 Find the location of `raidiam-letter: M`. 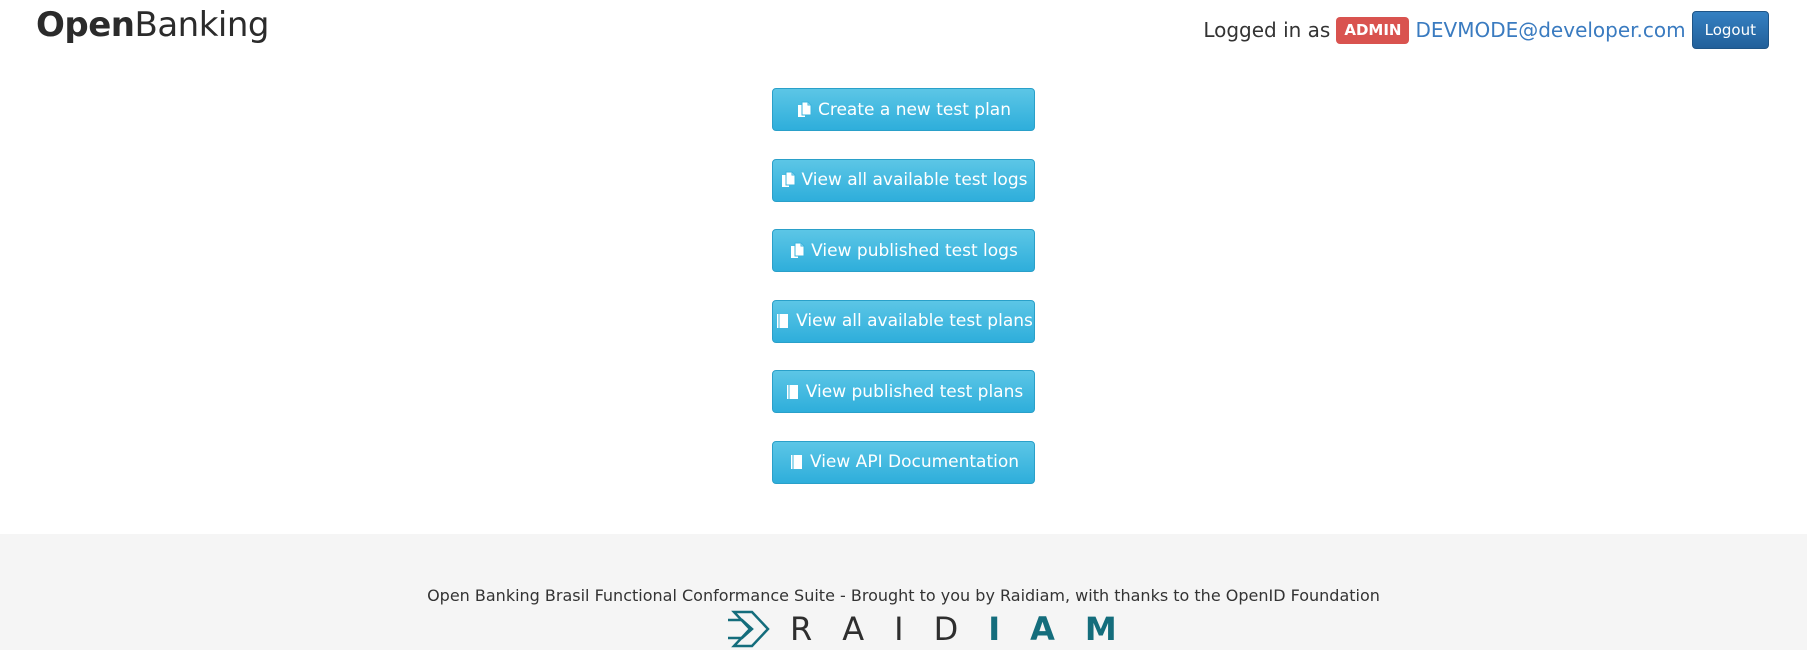

raidiam-letter: M is located at coordinates (1100, 629).